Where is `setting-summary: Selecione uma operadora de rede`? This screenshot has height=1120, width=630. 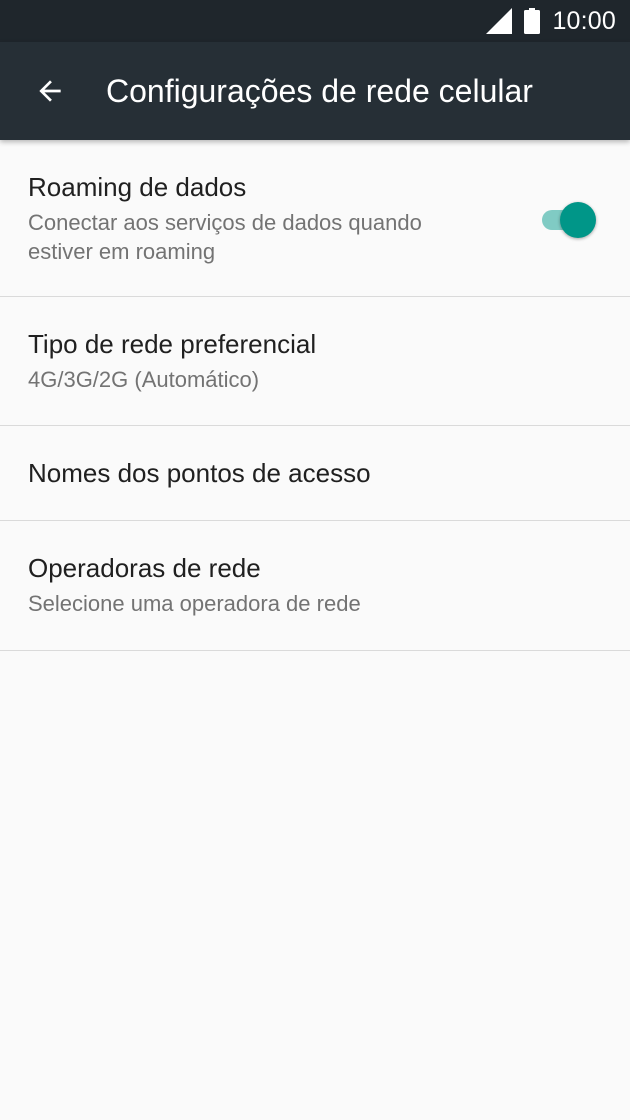 setting-summary: Selecione uma operadora de rede is located at coordinates (194, 603).